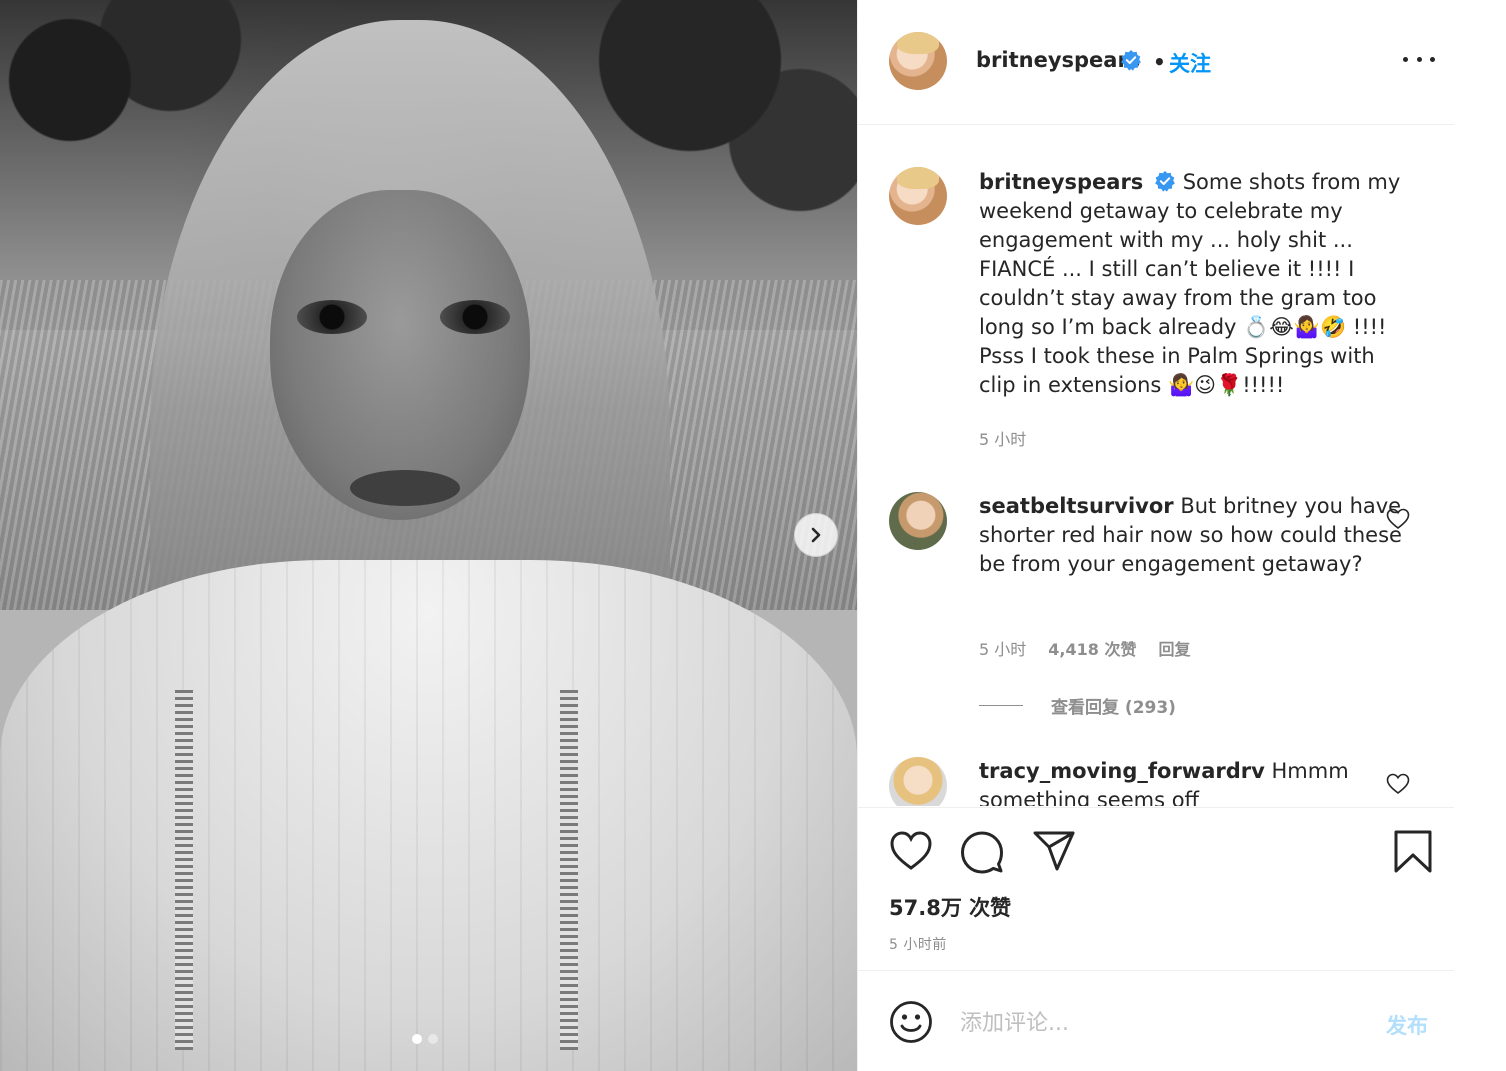 The image size is (1506, 1071). What do you see at coordinates (1174, 648) in the screenshot?
I see `comment-reply-button: 回复` at bounding box center [1174, 648].